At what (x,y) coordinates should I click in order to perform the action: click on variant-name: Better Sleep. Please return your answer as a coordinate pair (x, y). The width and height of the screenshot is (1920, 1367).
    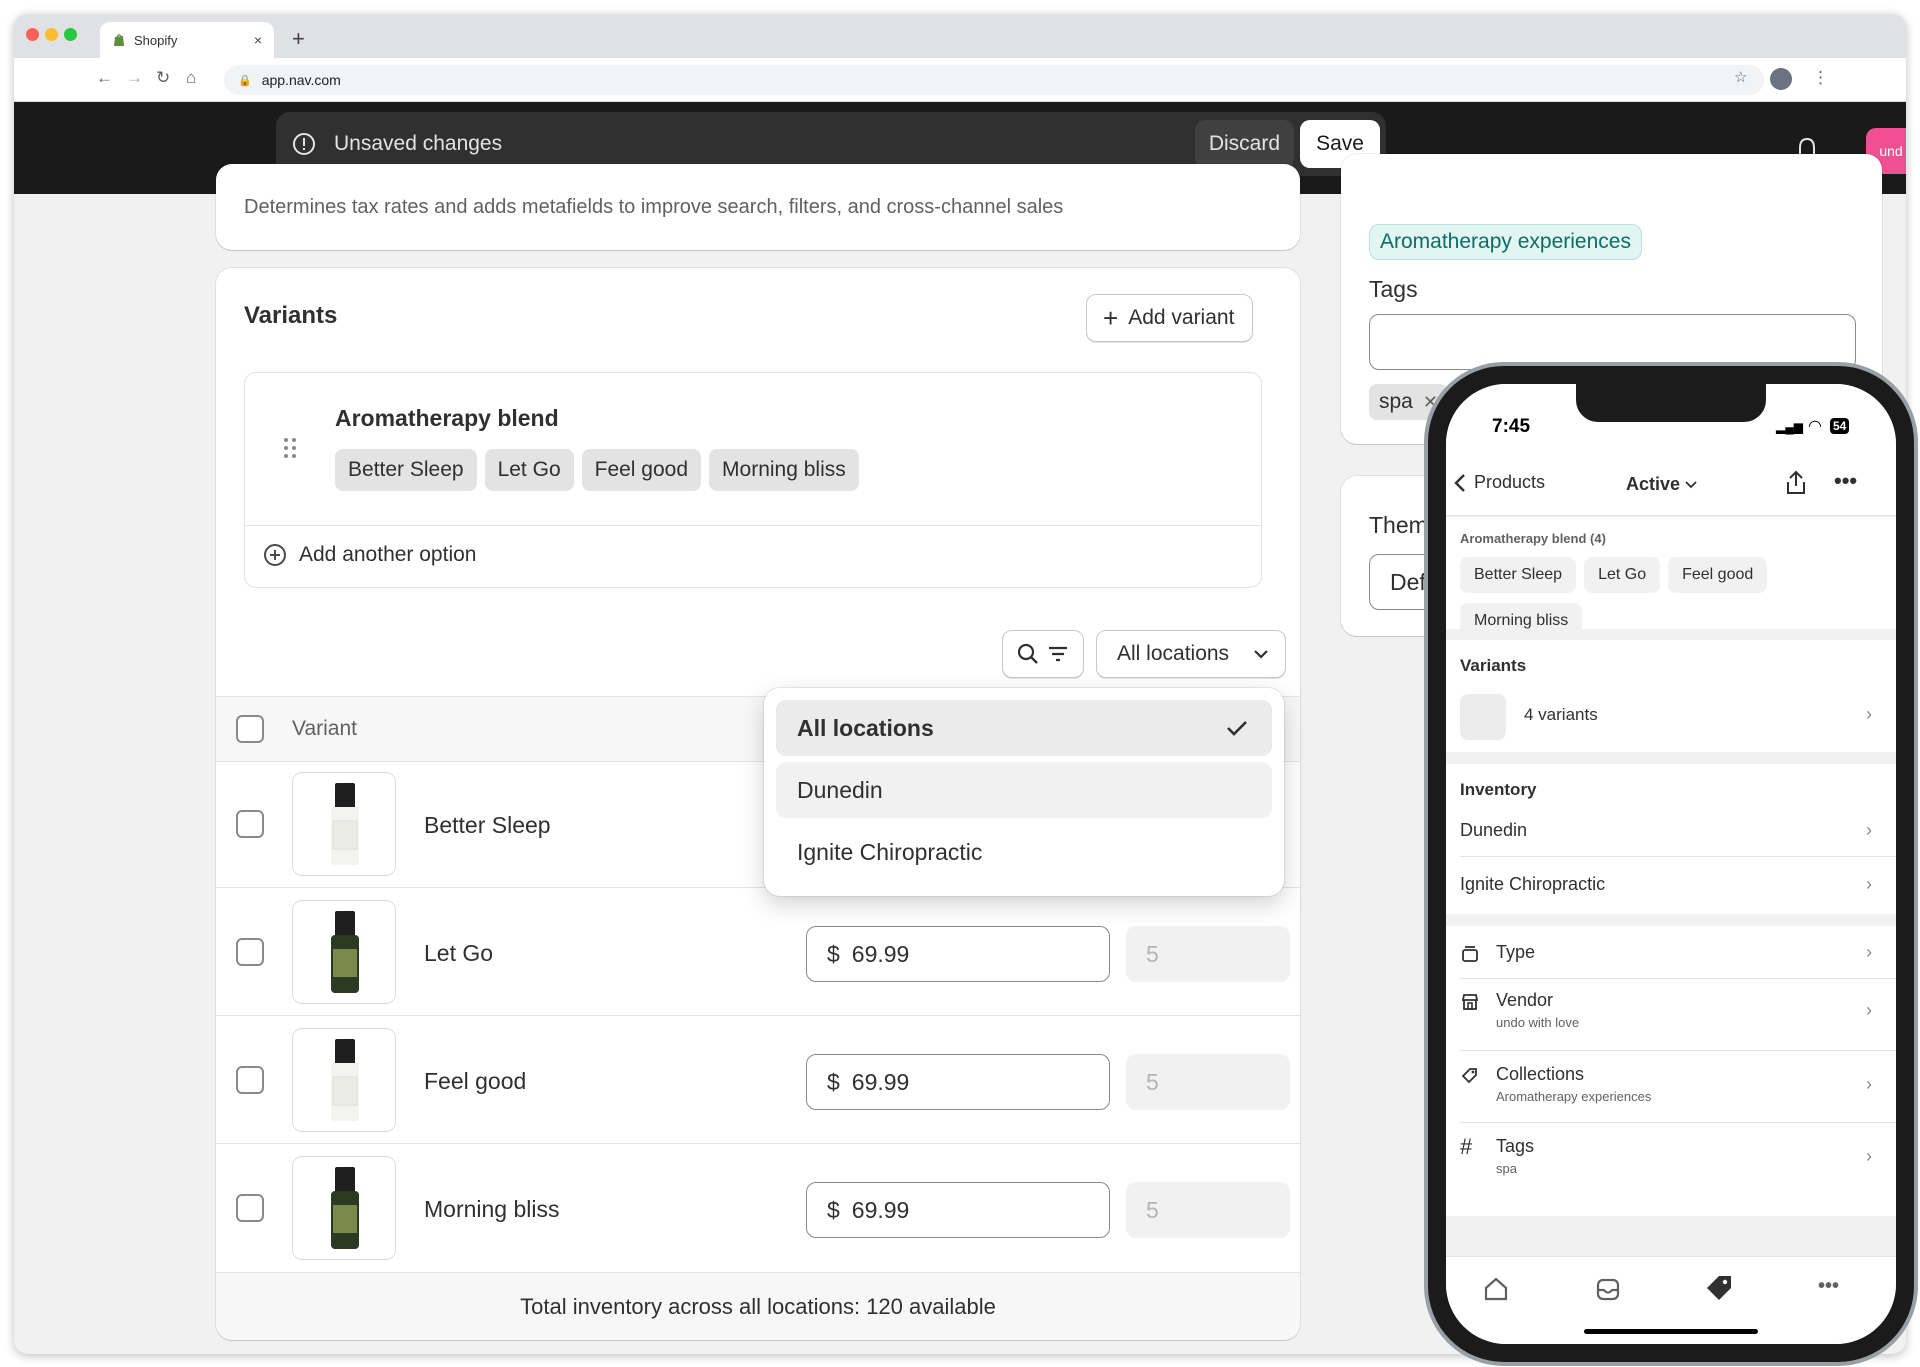
    Looking at the image, I should click on (487, 825).